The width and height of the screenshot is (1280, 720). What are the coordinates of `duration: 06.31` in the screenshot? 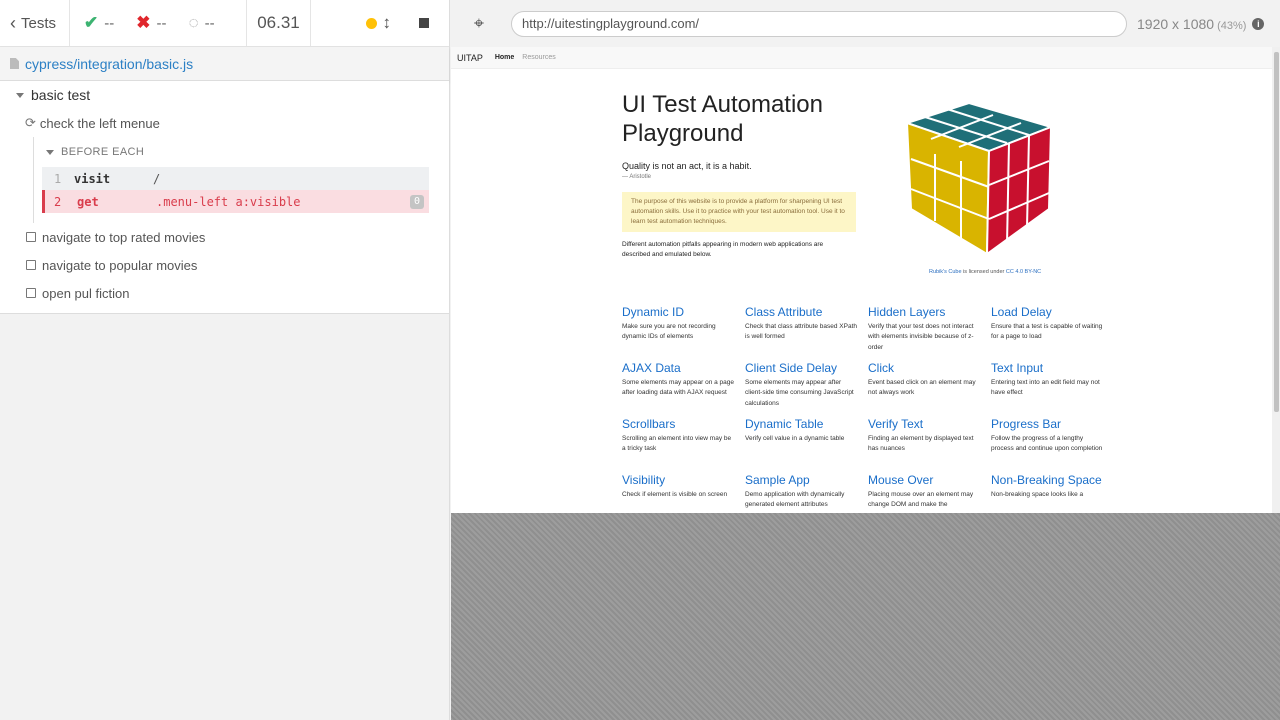 It's located at (279, 23).